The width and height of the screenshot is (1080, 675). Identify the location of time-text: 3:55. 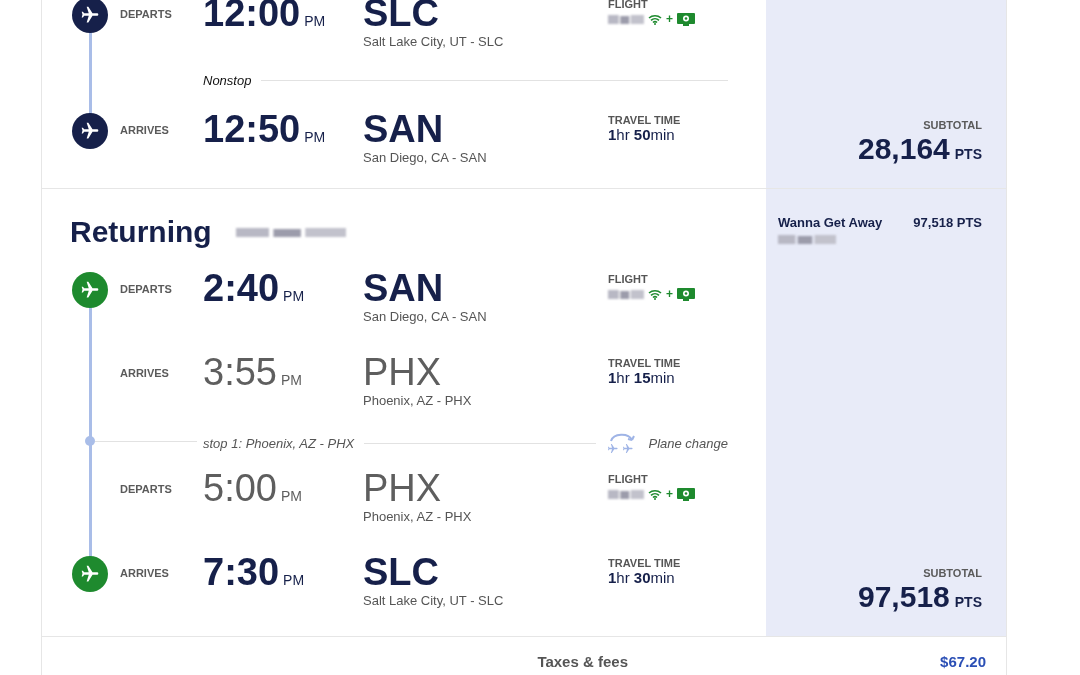
(240, 372).